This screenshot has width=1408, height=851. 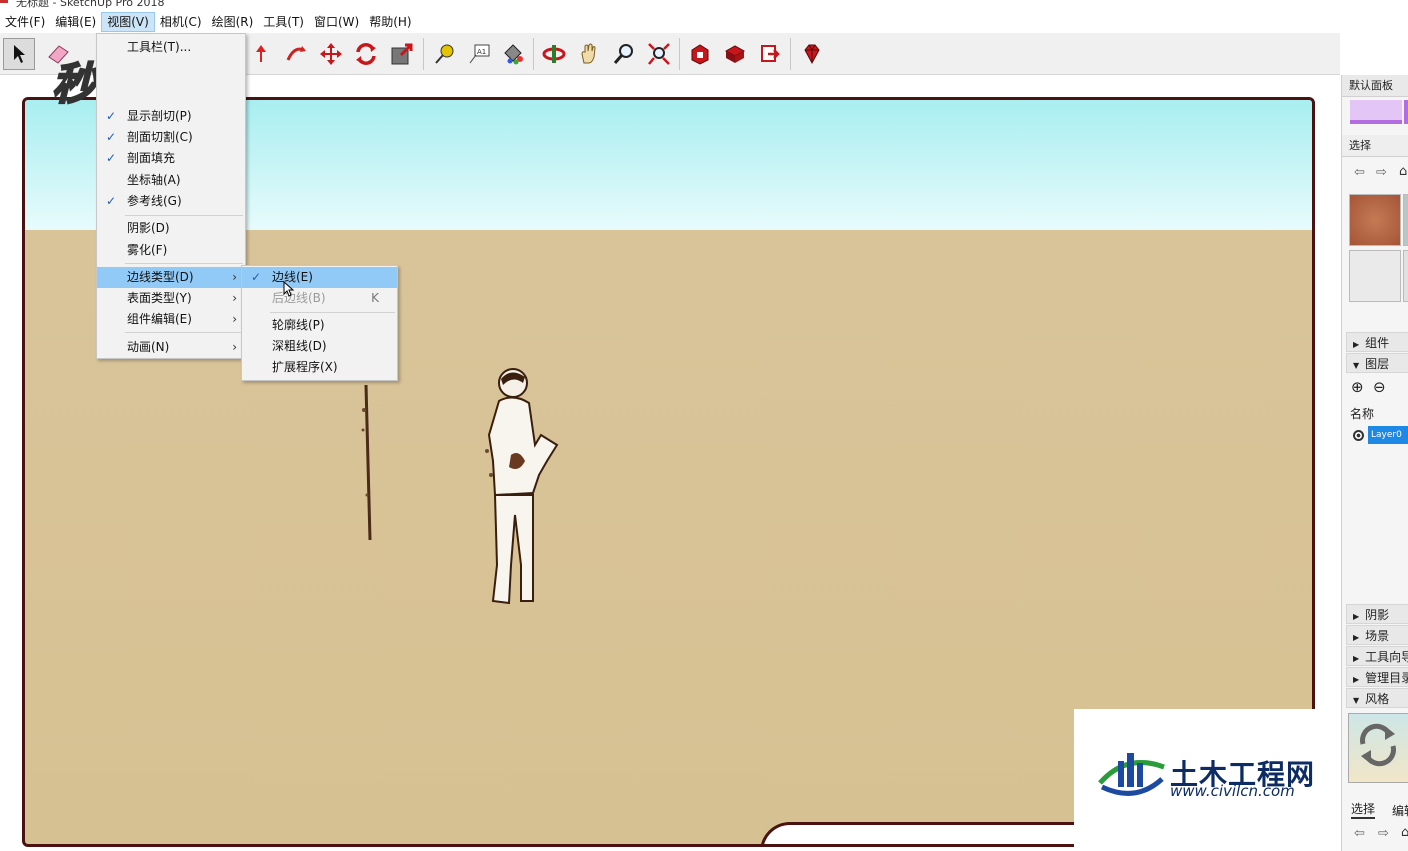 I want to click on push-pull-tool-button, so click(x=261, y=54).